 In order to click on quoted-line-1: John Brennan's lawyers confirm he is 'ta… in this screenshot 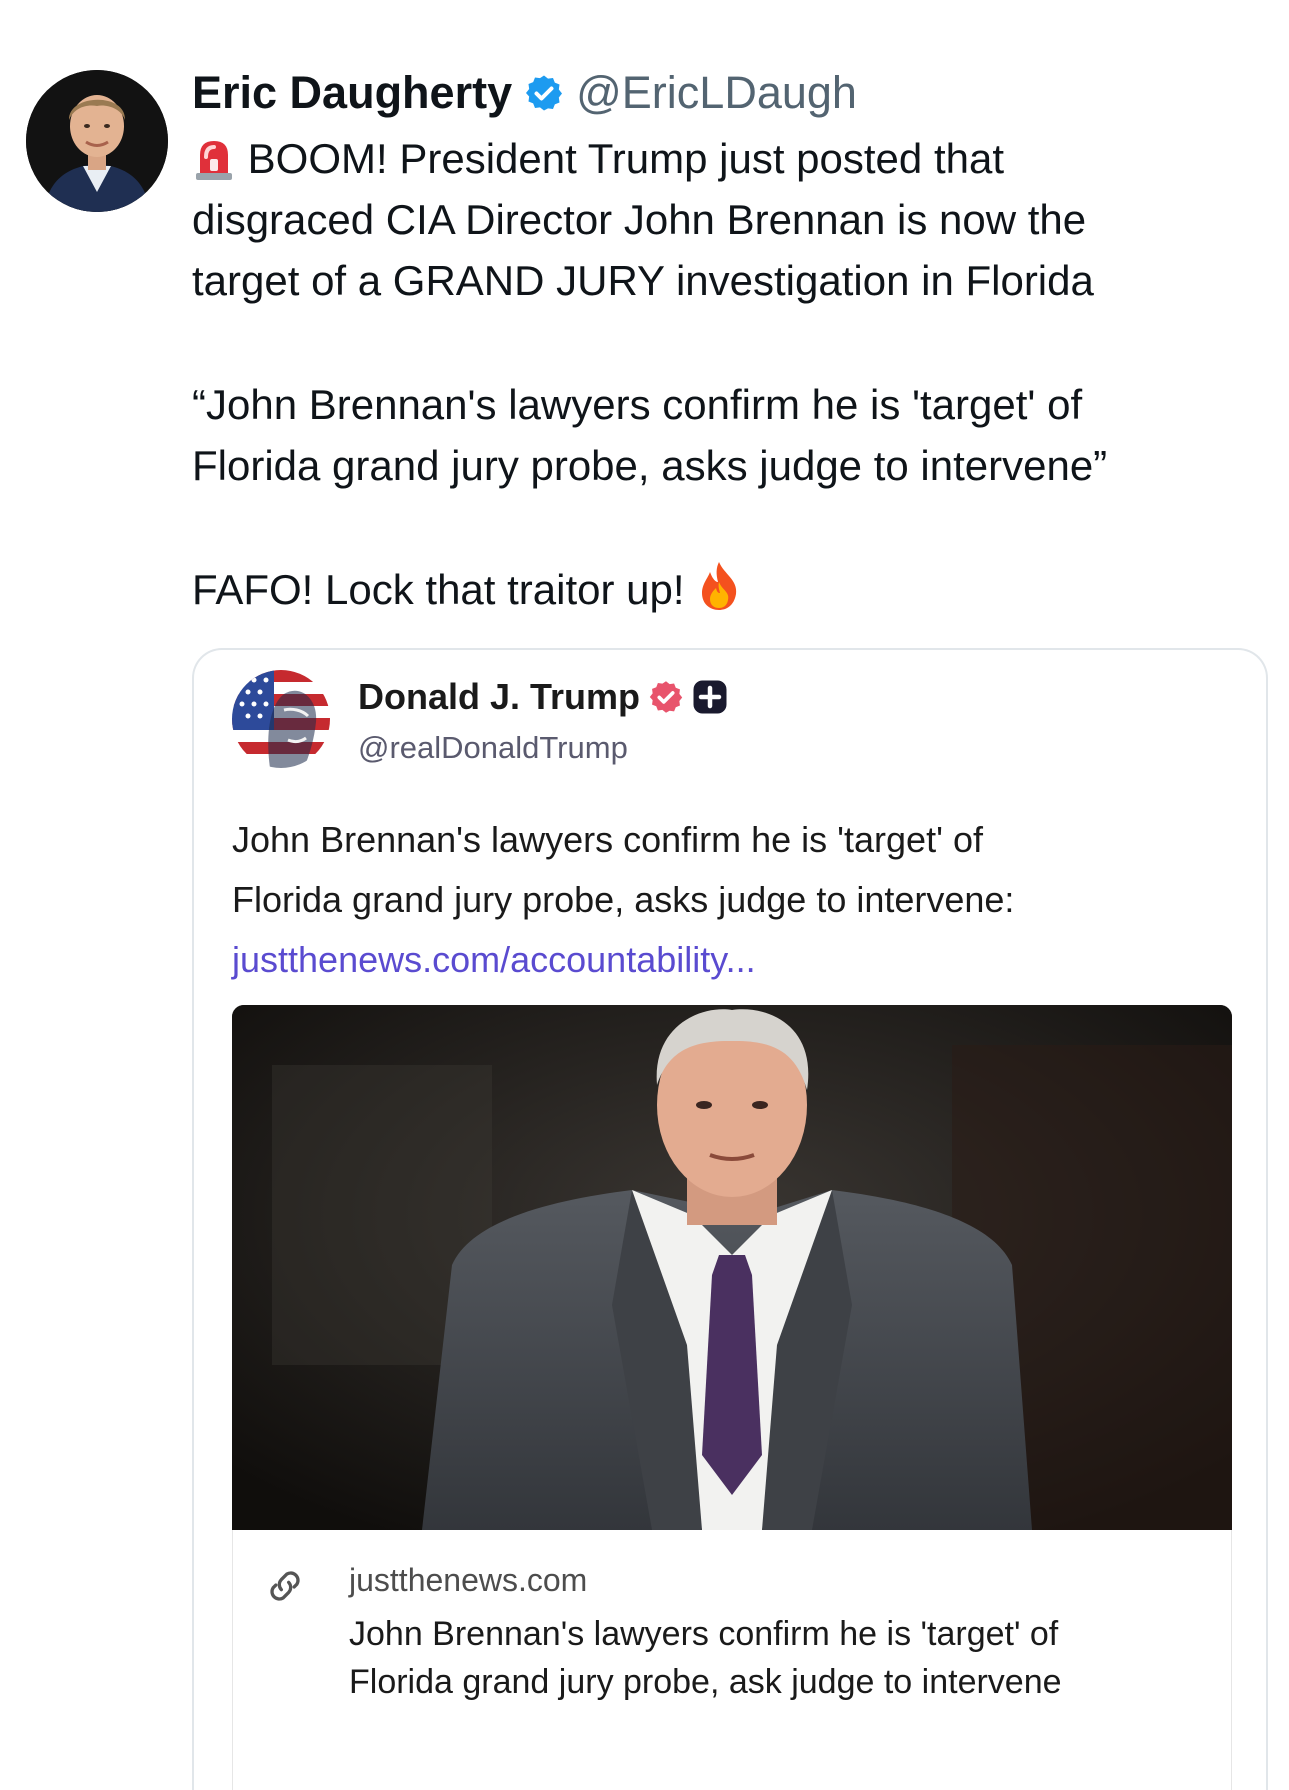, I will do `click(607, 839)`.